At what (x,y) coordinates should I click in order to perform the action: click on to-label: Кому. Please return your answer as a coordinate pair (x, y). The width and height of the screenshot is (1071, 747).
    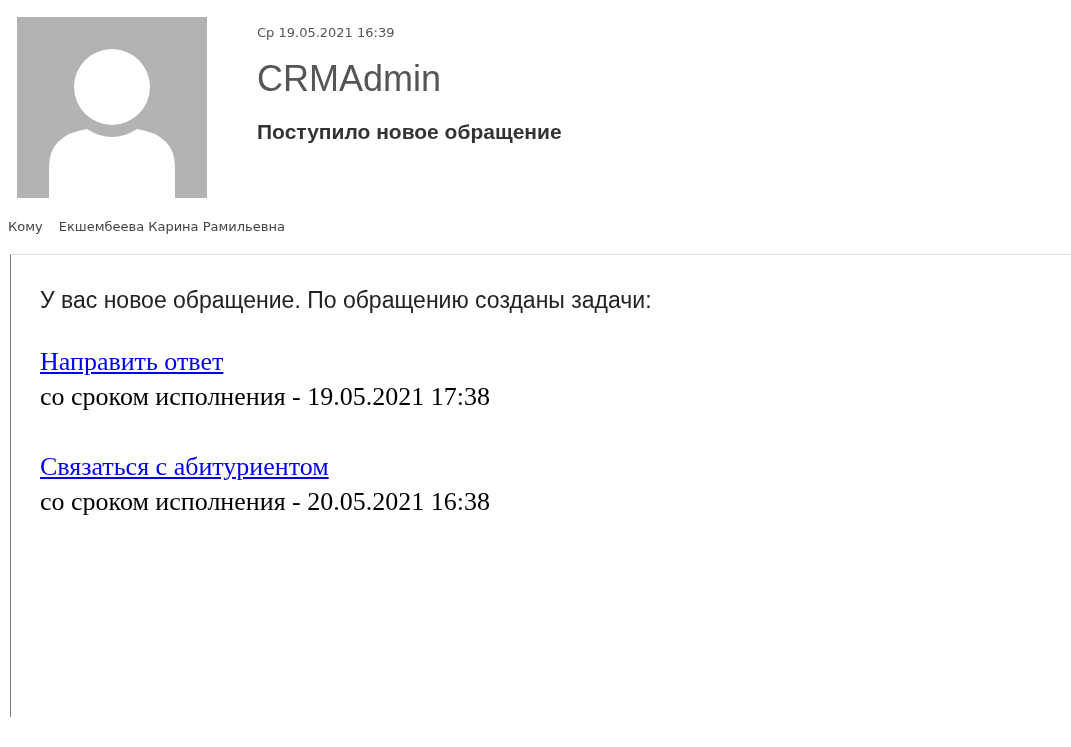
    Looking at the image, I should click on (25, 226).